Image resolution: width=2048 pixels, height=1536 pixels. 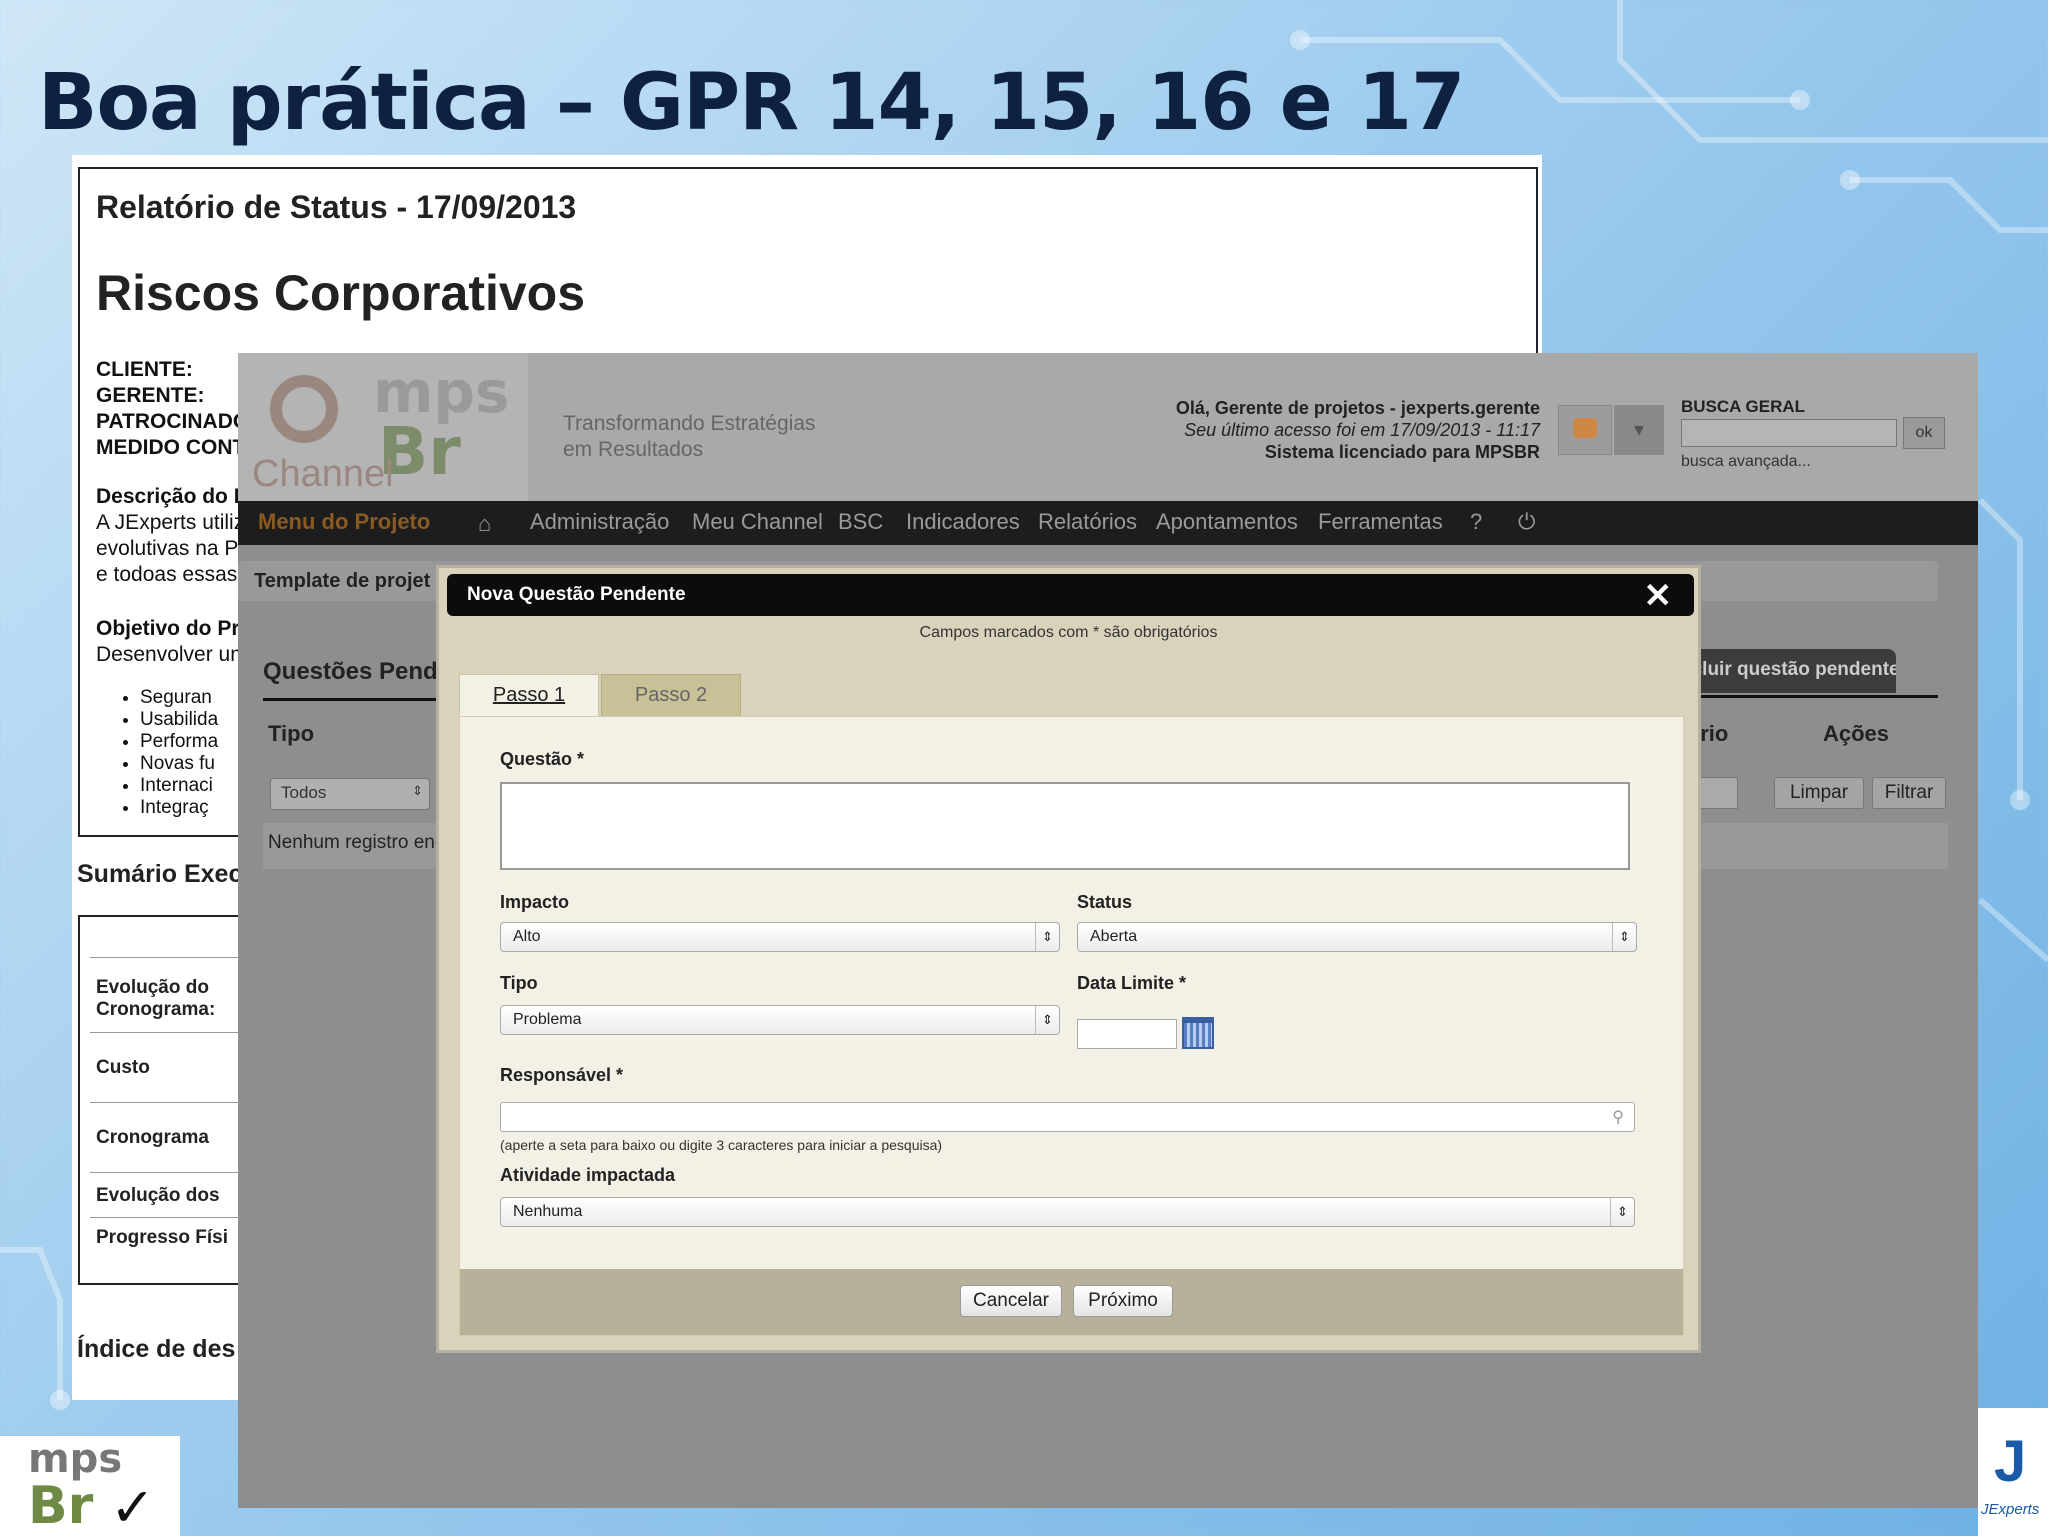 I want to click on list-item: Internaci, so click(x=179, y=786).